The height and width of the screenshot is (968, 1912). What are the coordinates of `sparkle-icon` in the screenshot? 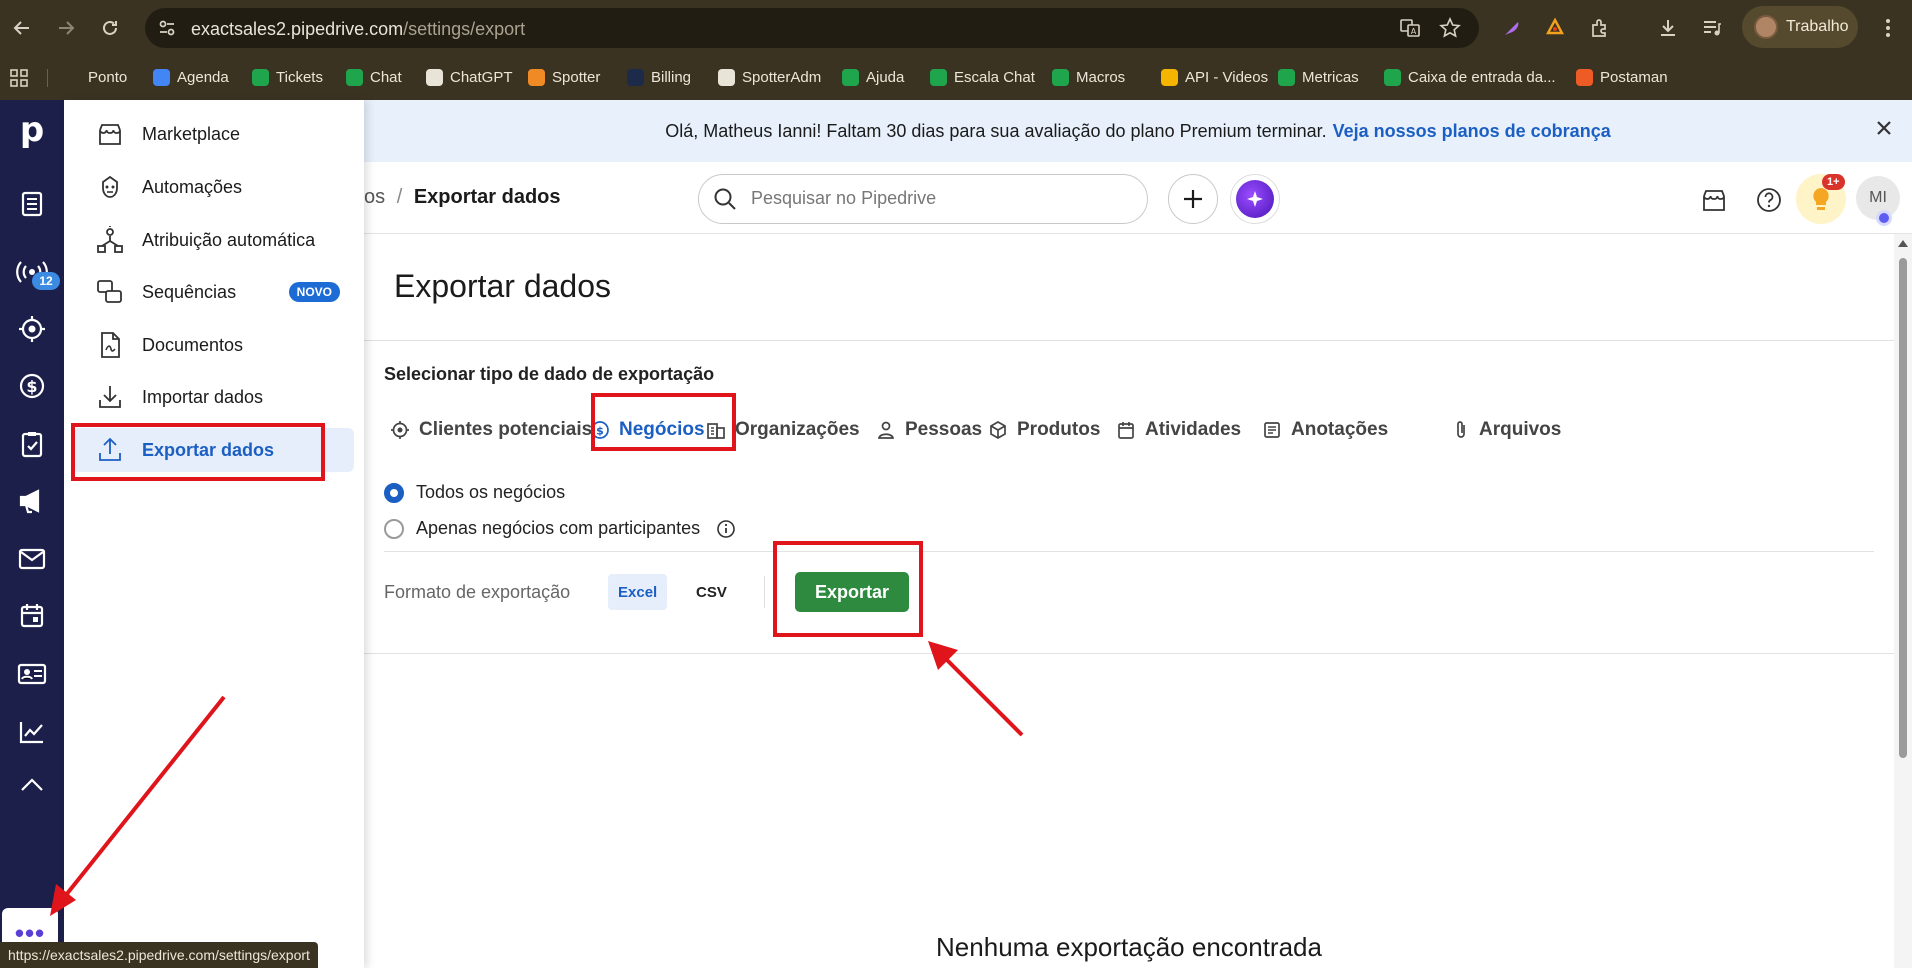 It's located at (1255, 199).